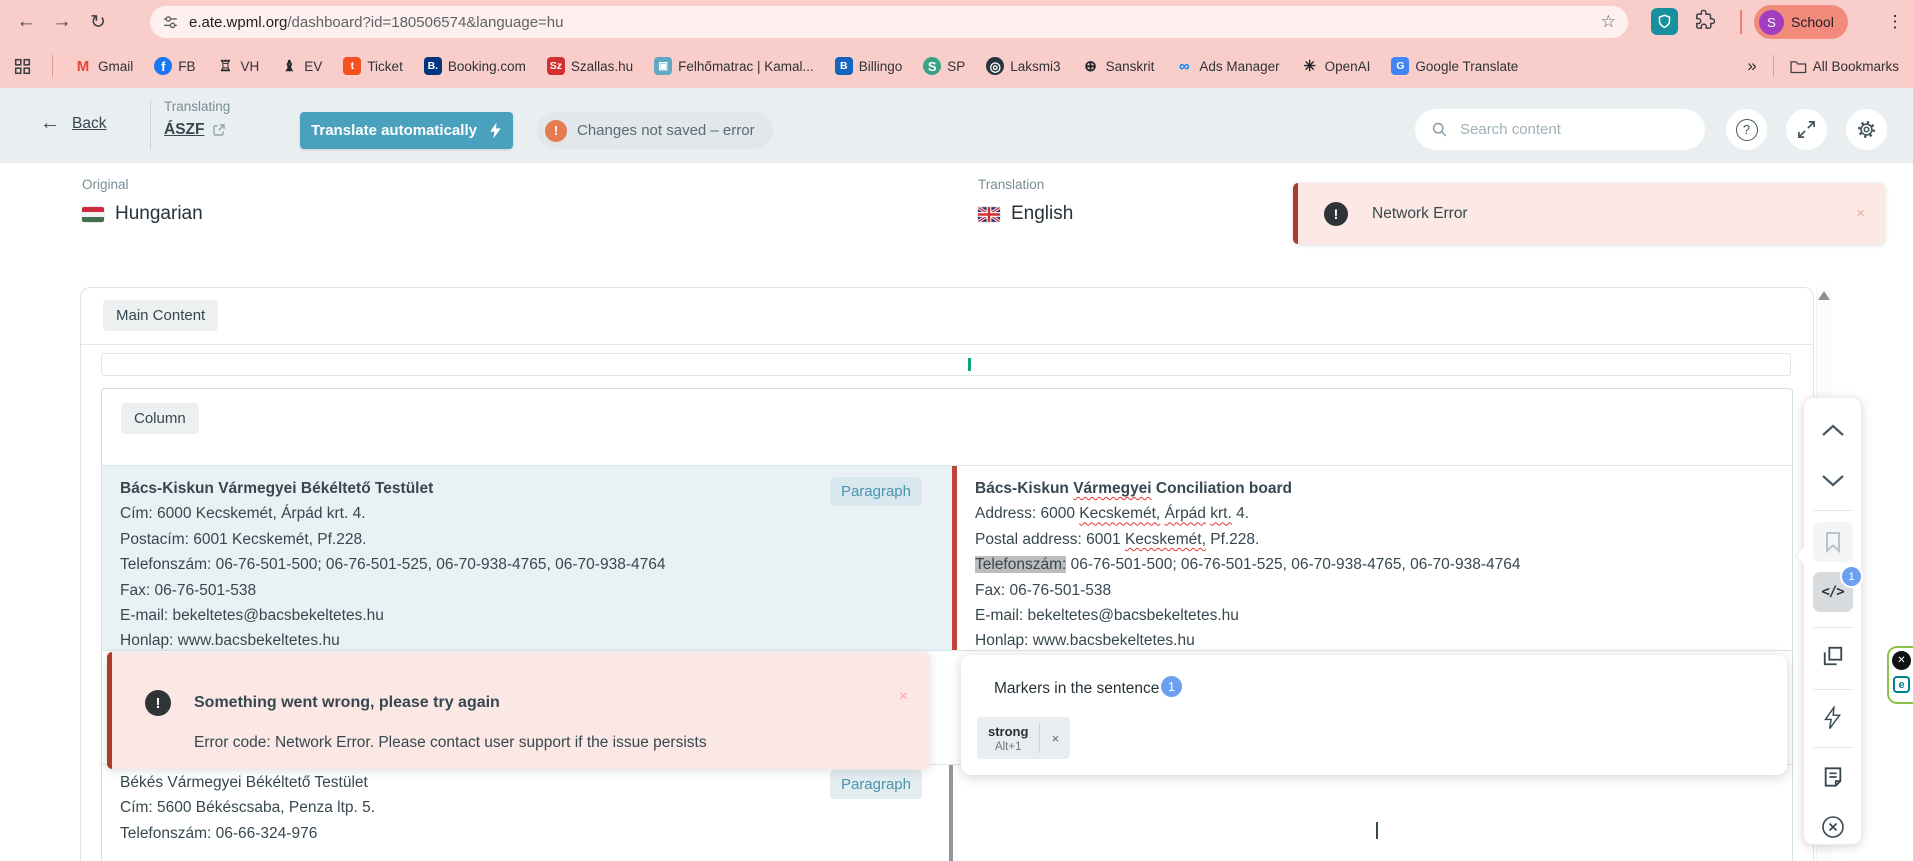  Describe the element at coordinates (1008, 731) in the screenshot. I see `marker-name: strong` at that location.